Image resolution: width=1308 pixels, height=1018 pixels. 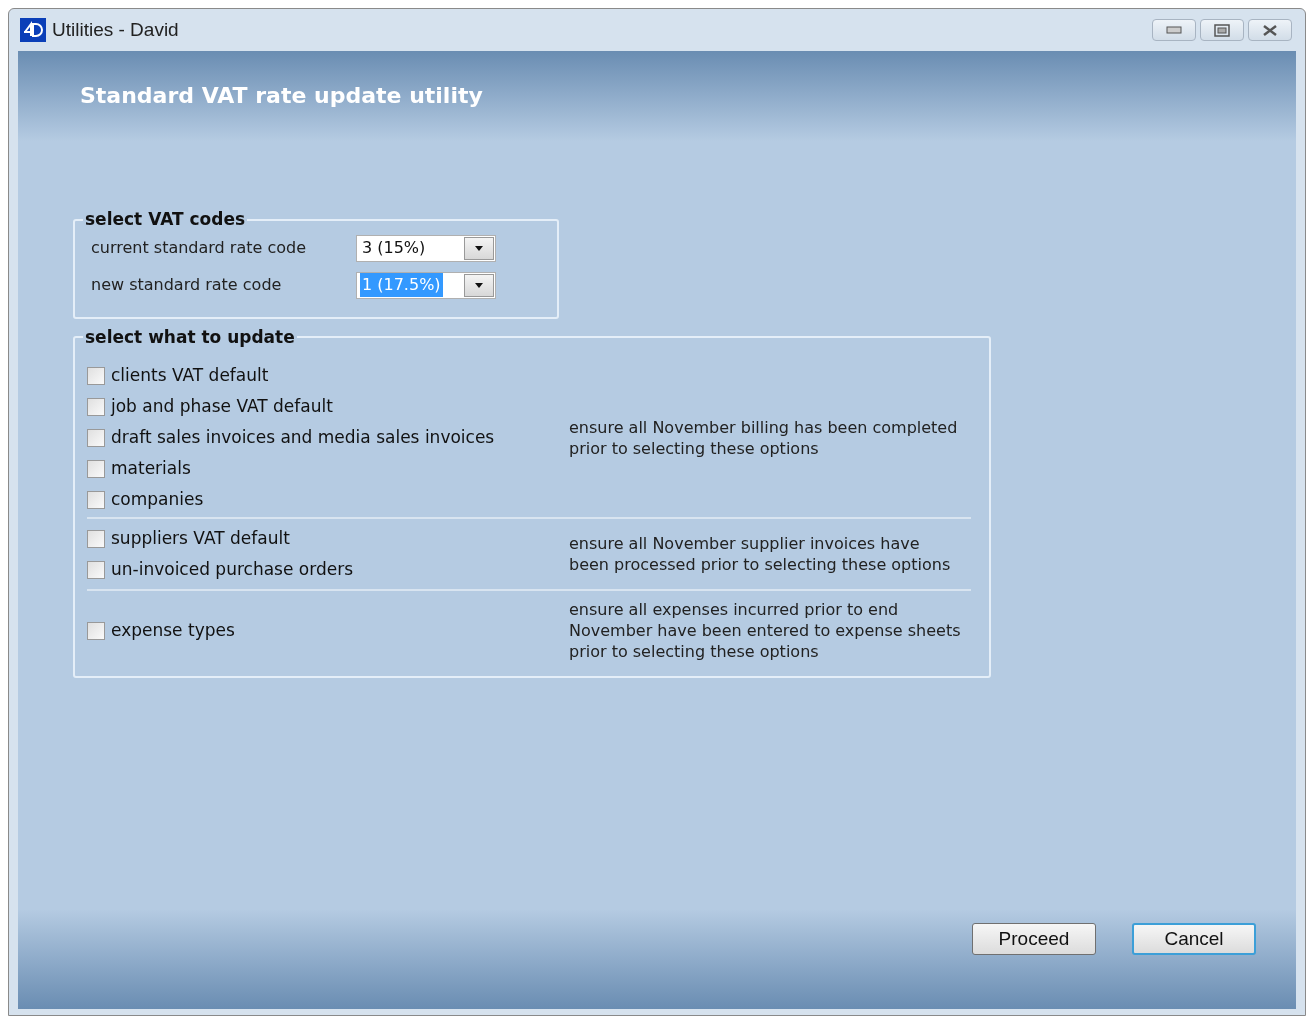 What do you see at coordinates (199, 248) in the screenshot?
I see `field-label: current standard rate code` at bounding box center [199, 248].